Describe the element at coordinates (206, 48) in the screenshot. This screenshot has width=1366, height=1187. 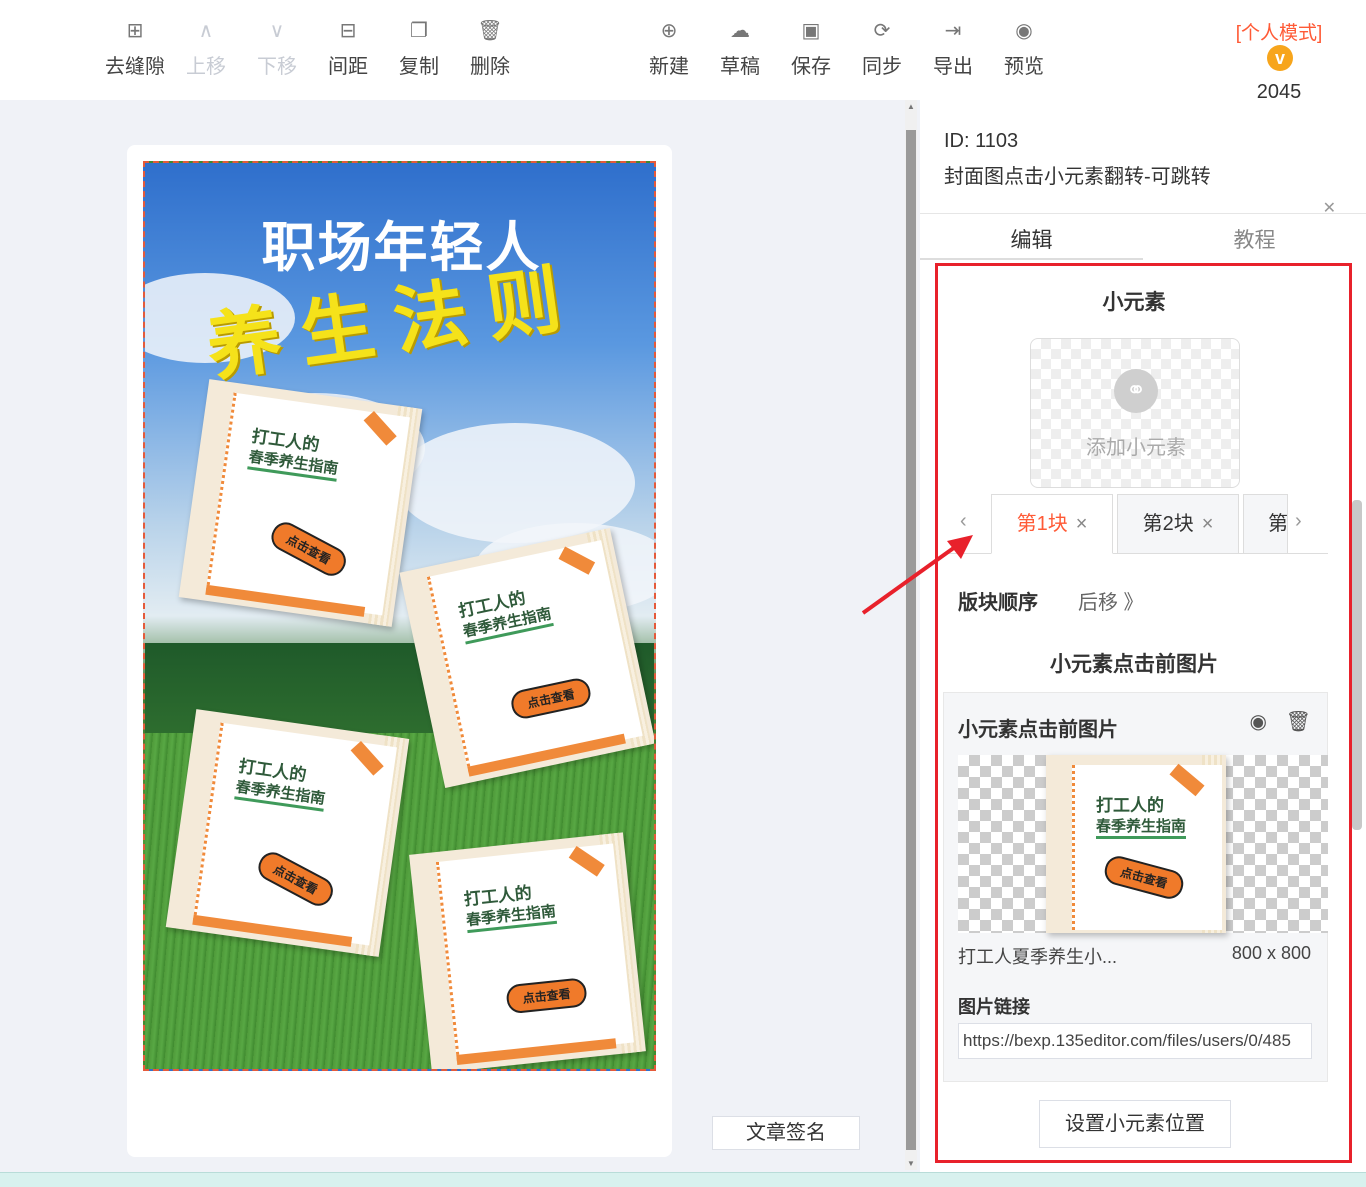
I see `toolbar-button-2: ∧ 上移` at that location.